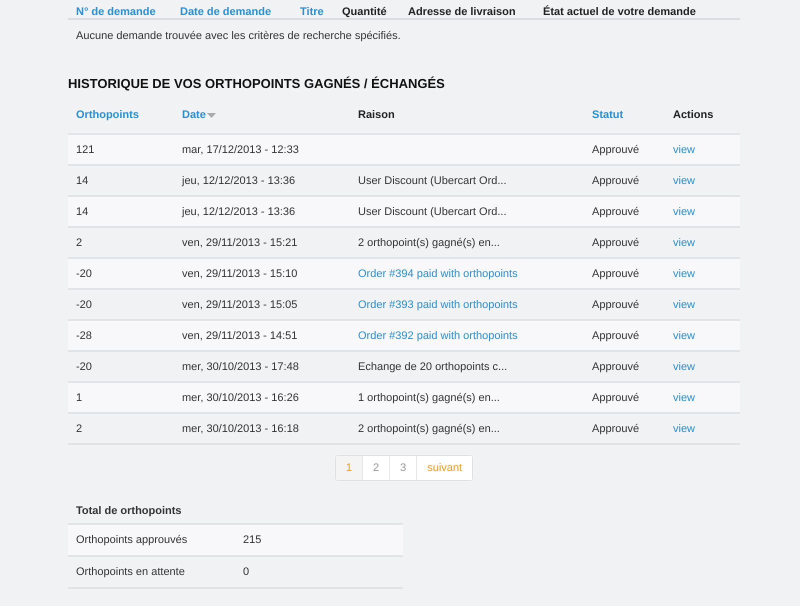 The height and width of the screenshot is (606, 800). What do you see at coordinates (462, 12) in the screenshot?
I see `column-header: Adresse de livraison` at bounding box center [462, 12].